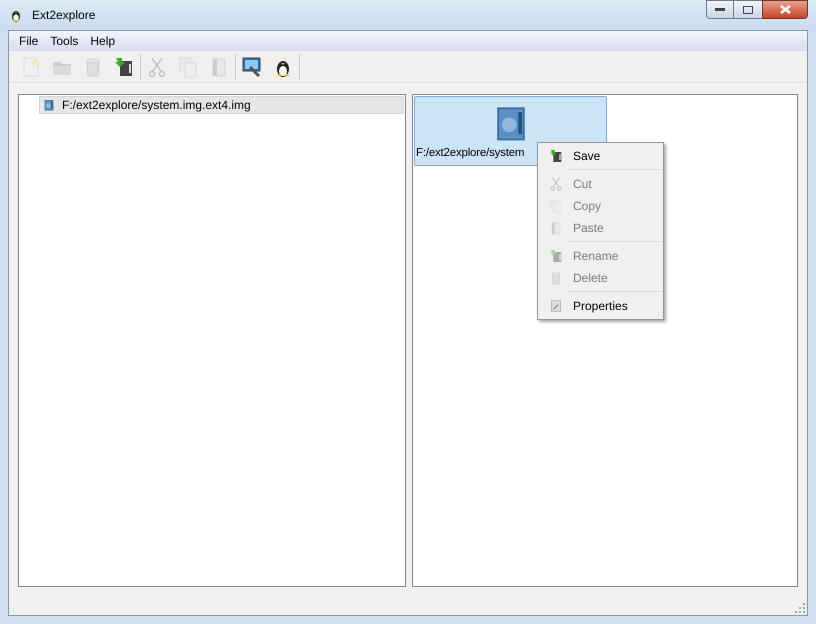 The width and height of the screenshot is (816, 624). Describe the element at coordinates (156, 105) in the screenshot. I see `tree-item-label: F:/ext2explore/system.img.ext4.img` at that location.